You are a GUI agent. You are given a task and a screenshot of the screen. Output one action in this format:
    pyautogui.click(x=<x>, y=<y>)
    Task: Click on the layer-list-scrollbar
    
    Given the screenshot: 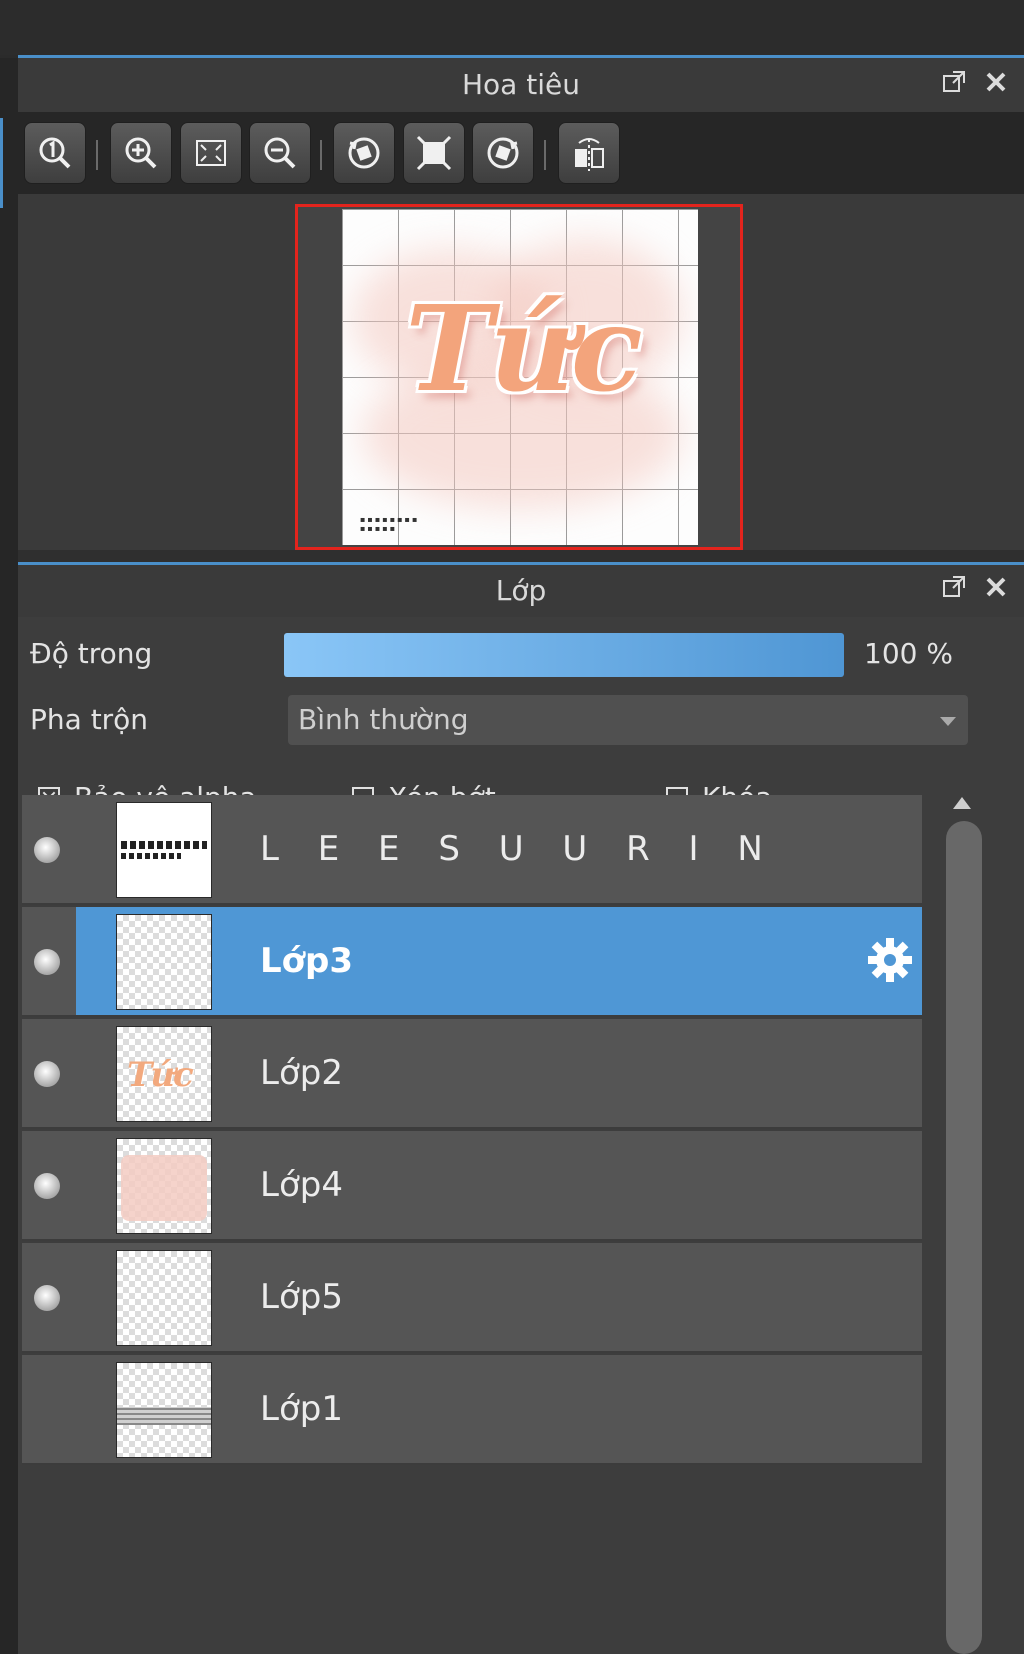 What is the action you would take?
    pyautogui.click(x=964, y=1224)
    